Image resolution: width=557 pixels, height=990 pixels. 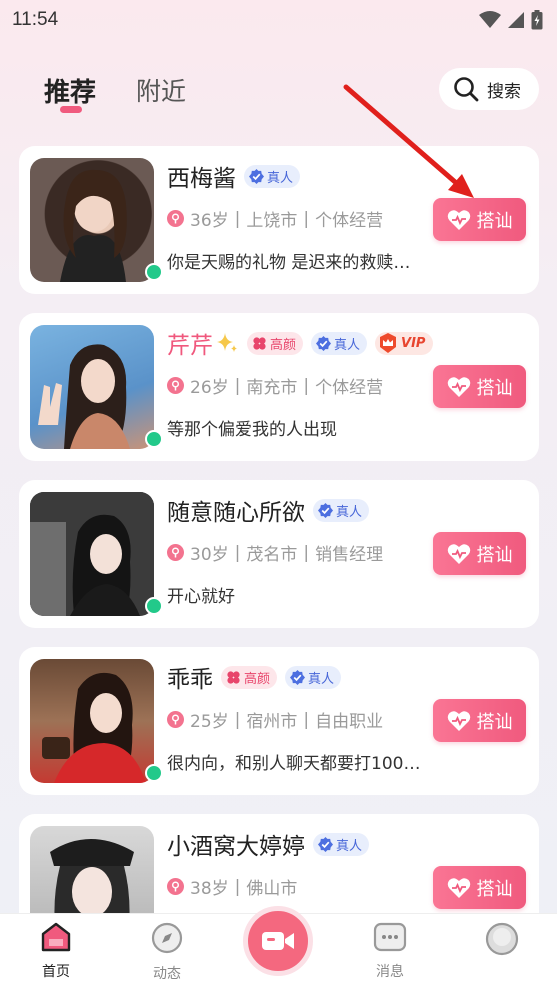 I want to click on user-bio: 开心就好, so click(x=201, y=597).